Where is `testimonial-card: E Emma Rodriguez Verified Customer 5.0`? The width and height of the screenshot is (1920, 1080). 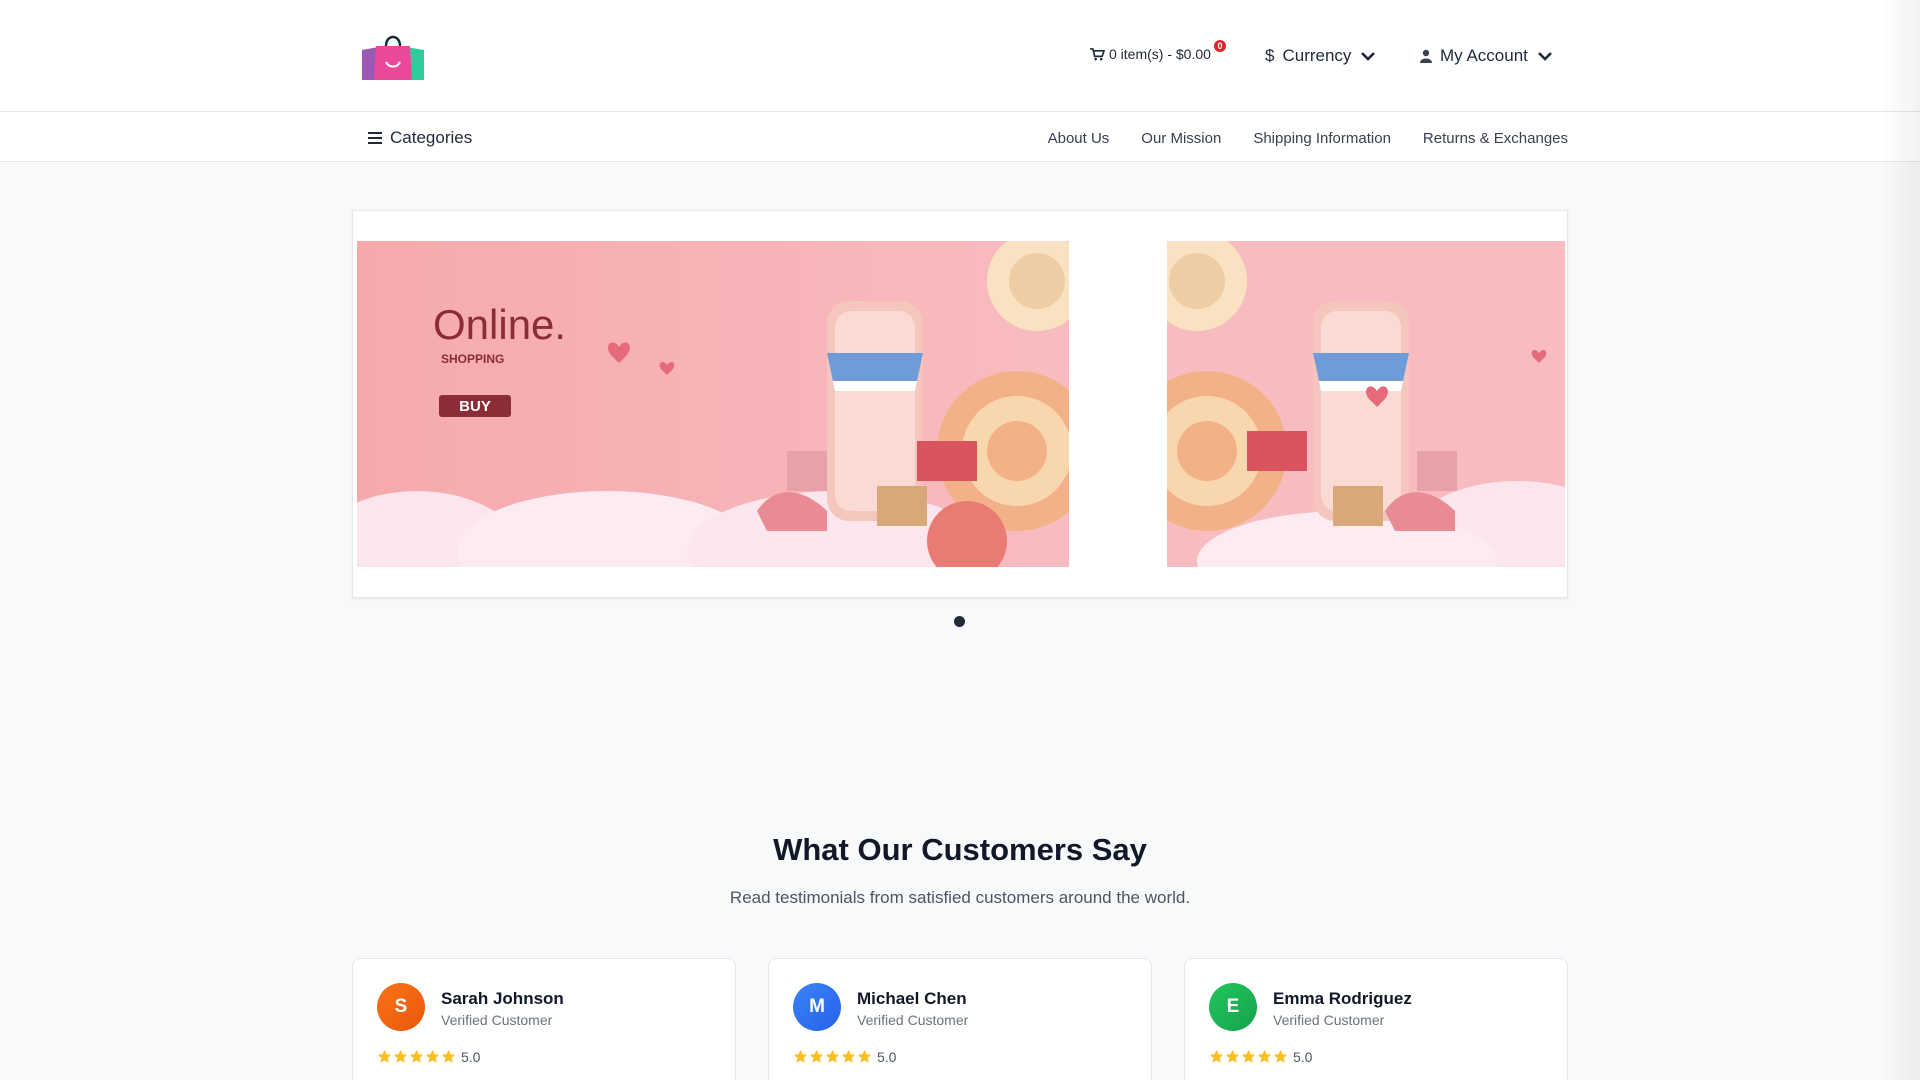
testimonial-card: E Emma Rodriguez Verified Customer 5.0 is located at coordinates (1376, 1019).